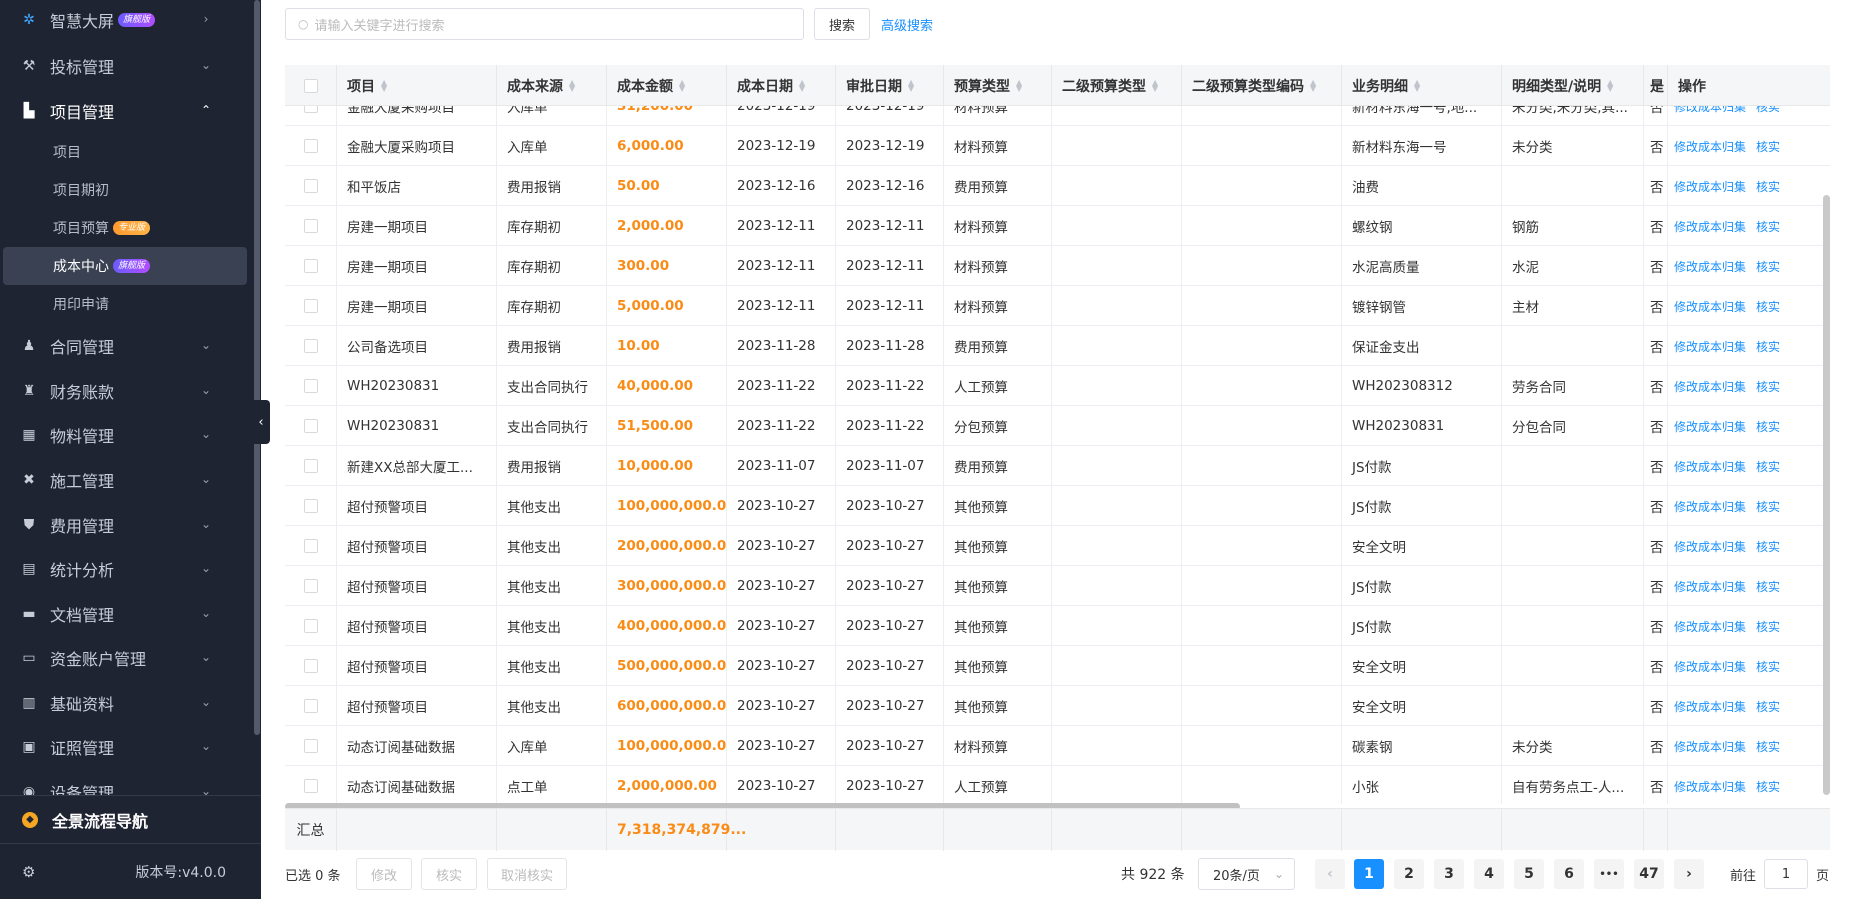 The height and width of the screenshot is (899, 1855). Describe the element at coordinates (1649, 874) in the screenshot. I see `page-47: 47` at that location.